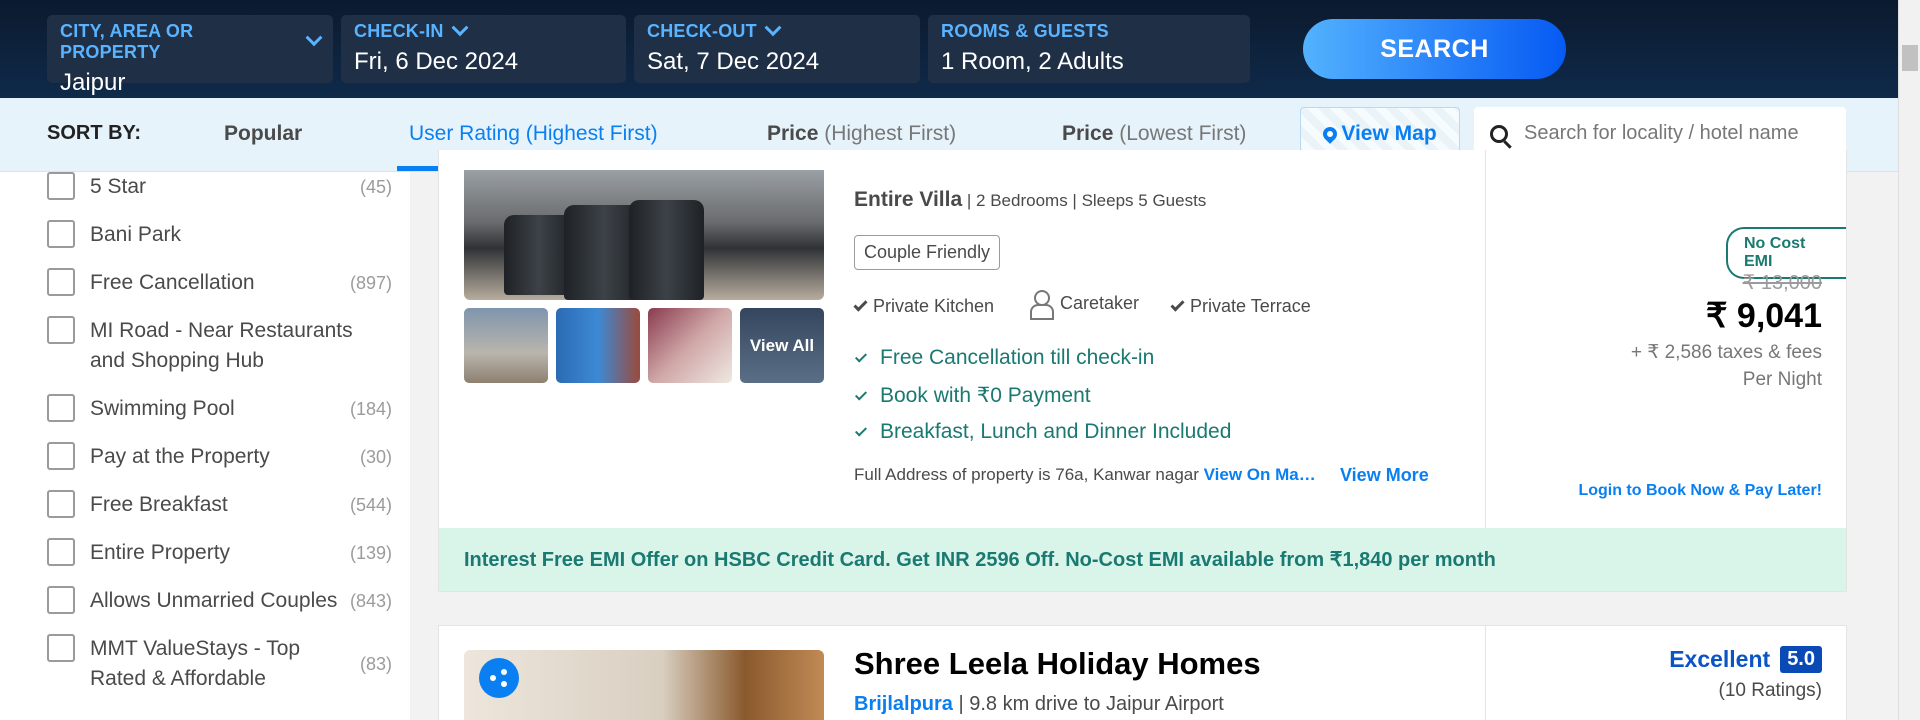 This screenshot has height=720, width=1920. I want to click on perk-item: Book with ₹0 Payment, so click(972, 395).